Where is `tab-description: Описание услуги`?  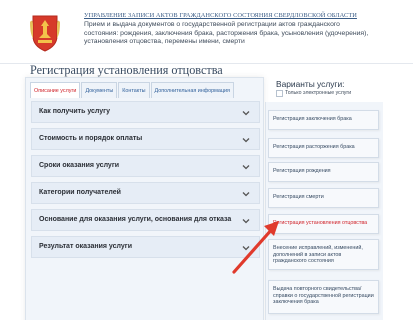 tab-description: Описание услуги is located at coordinates (55, 90).